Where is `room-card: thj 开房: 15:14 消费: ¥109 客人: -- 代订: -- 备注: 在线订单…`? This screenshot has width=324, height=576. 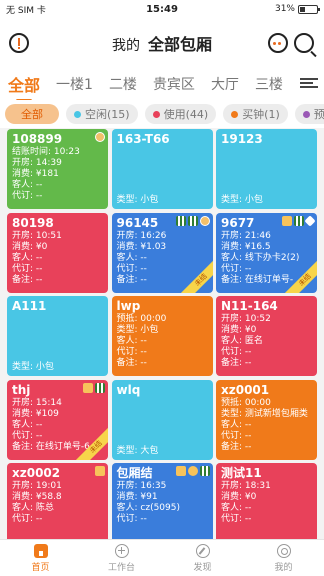 room-card: thj 开房: 15:14 消费: ¥109 客人: -- 代订: -- 备注: 在线订单… is located at coordinates (57, 419).